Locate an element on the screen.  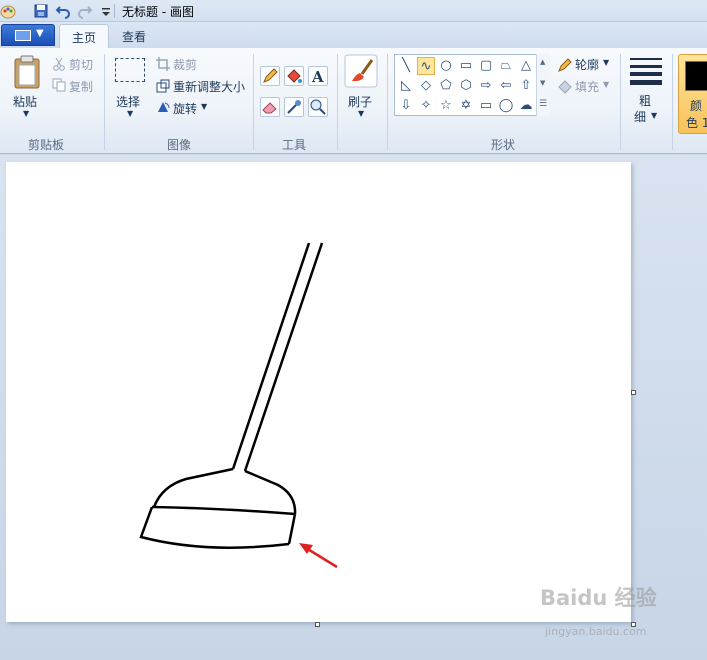
shape-six-point-star: ✡ is located at coordinates (466, 106).